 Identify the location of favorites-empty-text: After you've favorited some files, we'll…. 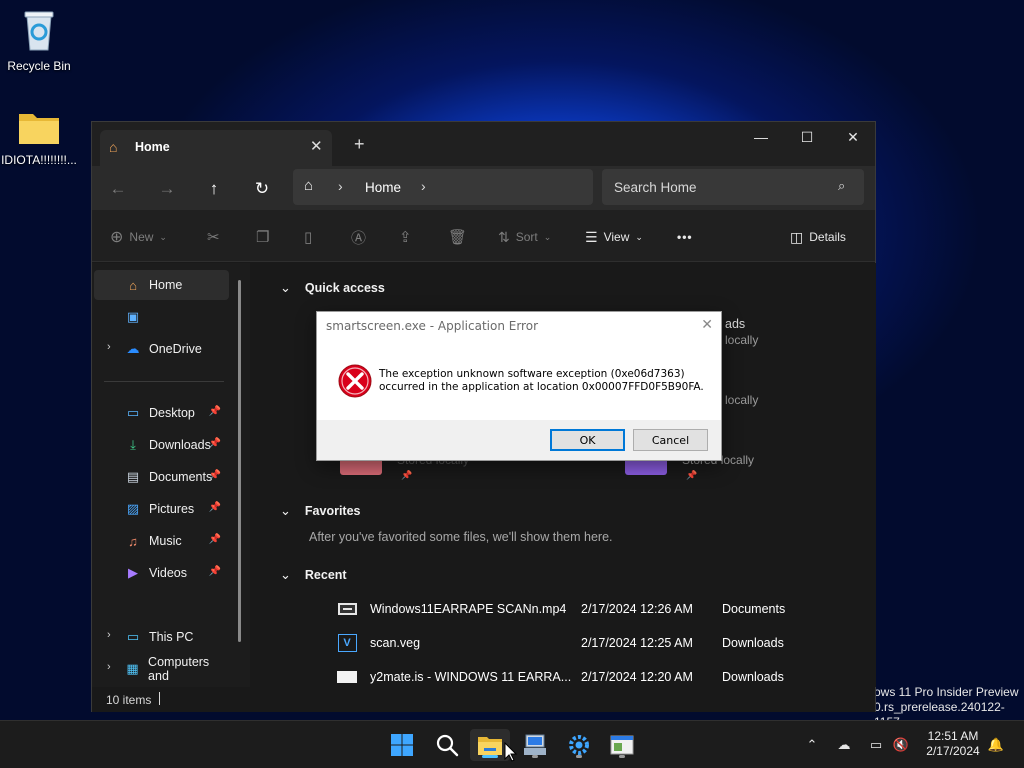
(461, 537).